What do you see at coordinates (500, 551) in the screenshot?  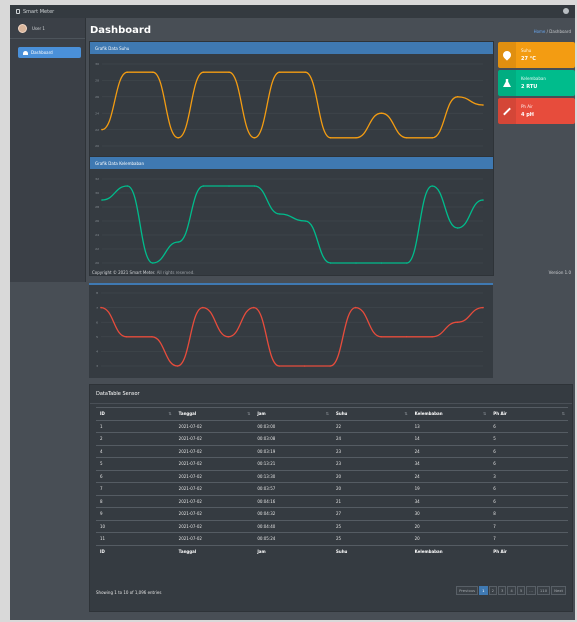 I see `column-label: Ph Air` at bounding box center [500, 551].